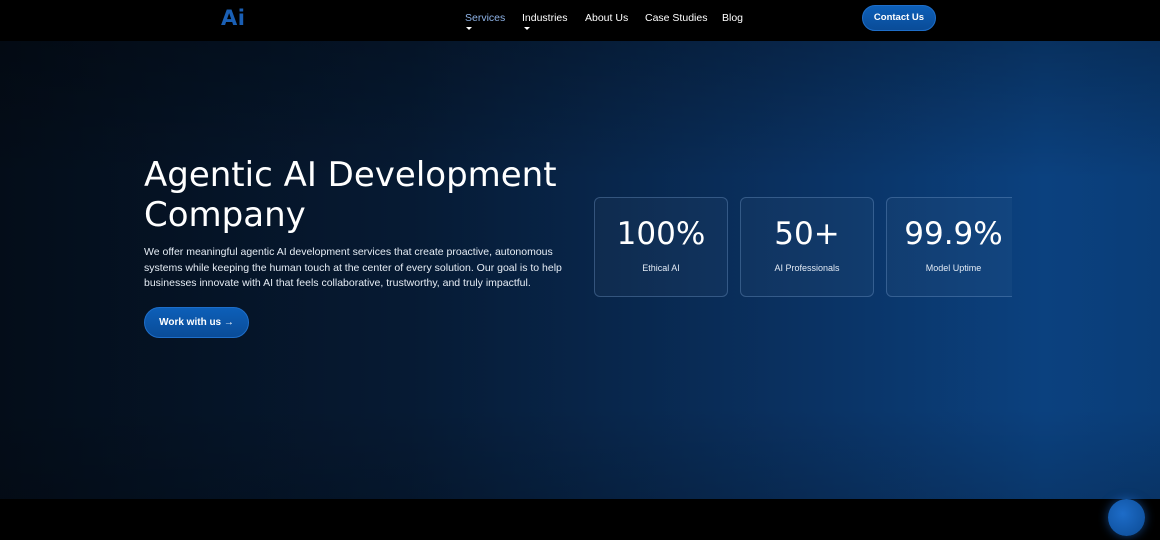 Image resolution: width=1160 pixels, height=540 pixels. What do you see at coordinates (196, 322) in the screenshot?
I see `work-with-us-button: Work with us →` at bounding box center [196, 322].